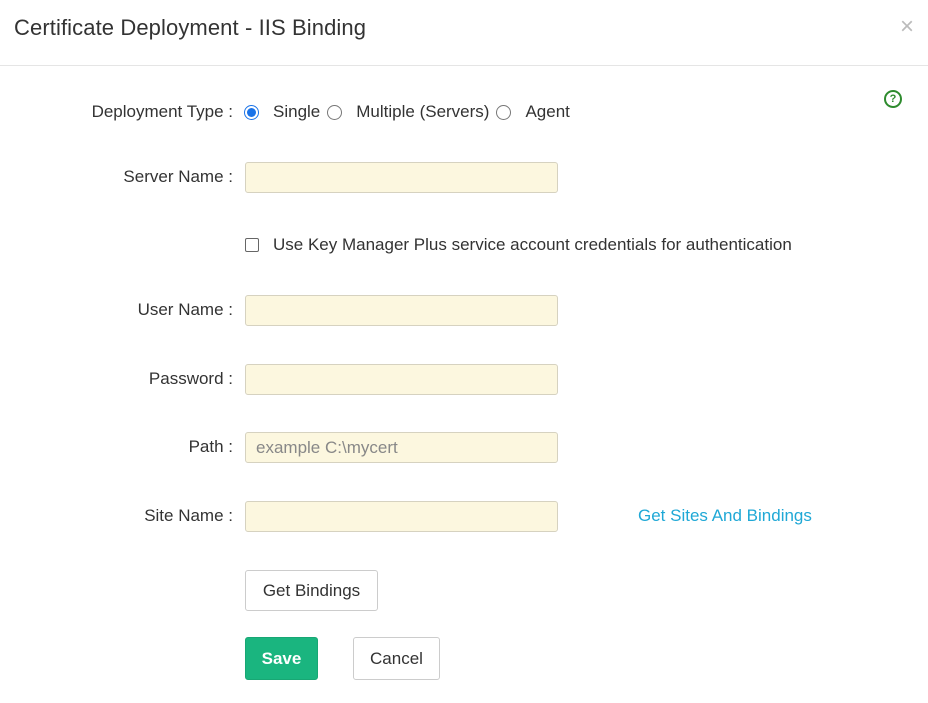 Image resolution: width=928 pixels, height=703 pixels. I want to click on service-account-checkbox, so click(252, 245).